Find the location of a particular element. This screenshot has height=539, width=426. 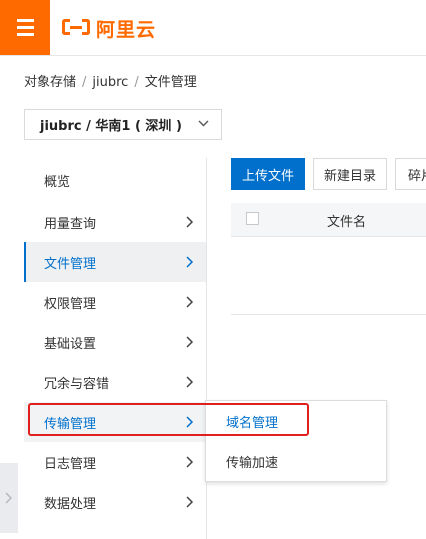

sidebar-item-label: 基础设置 is located at coordinates (70, 344).